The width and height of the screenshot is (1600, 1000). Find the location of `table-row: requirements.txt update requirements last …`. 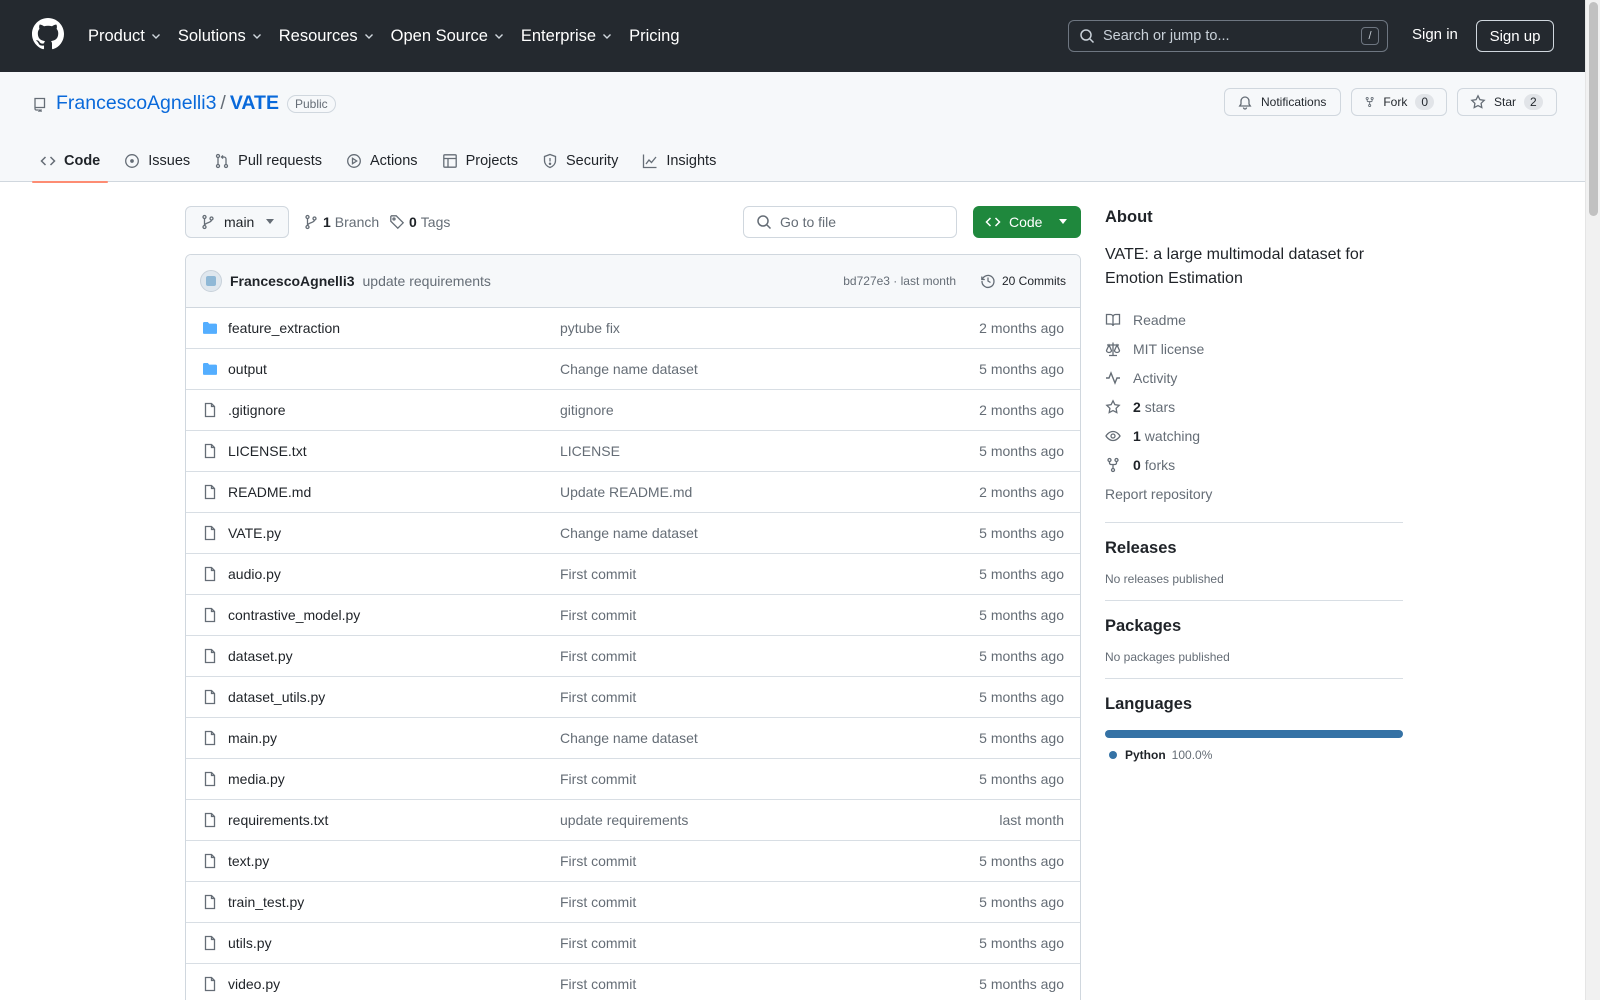

table-row: requirements.txt update requirements last … is located at coordinates (633, 820).